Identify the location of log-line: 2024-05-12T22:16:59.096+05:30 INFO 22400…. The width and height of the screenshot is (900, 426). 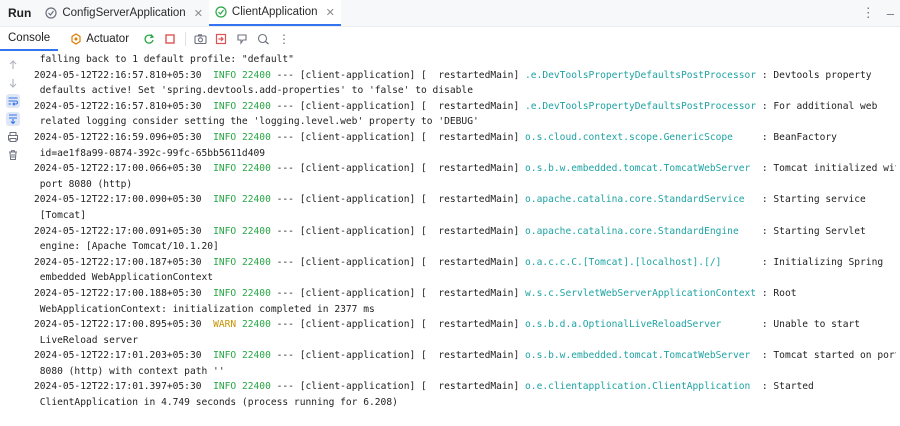
(465, 138).